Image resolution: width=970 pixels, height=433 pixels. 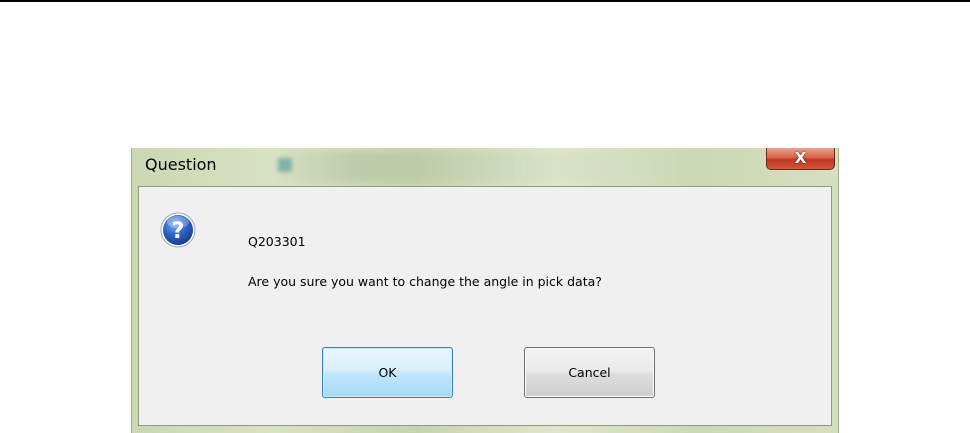 I want to click on message-code: Q203301, so click(x=277, y=241).